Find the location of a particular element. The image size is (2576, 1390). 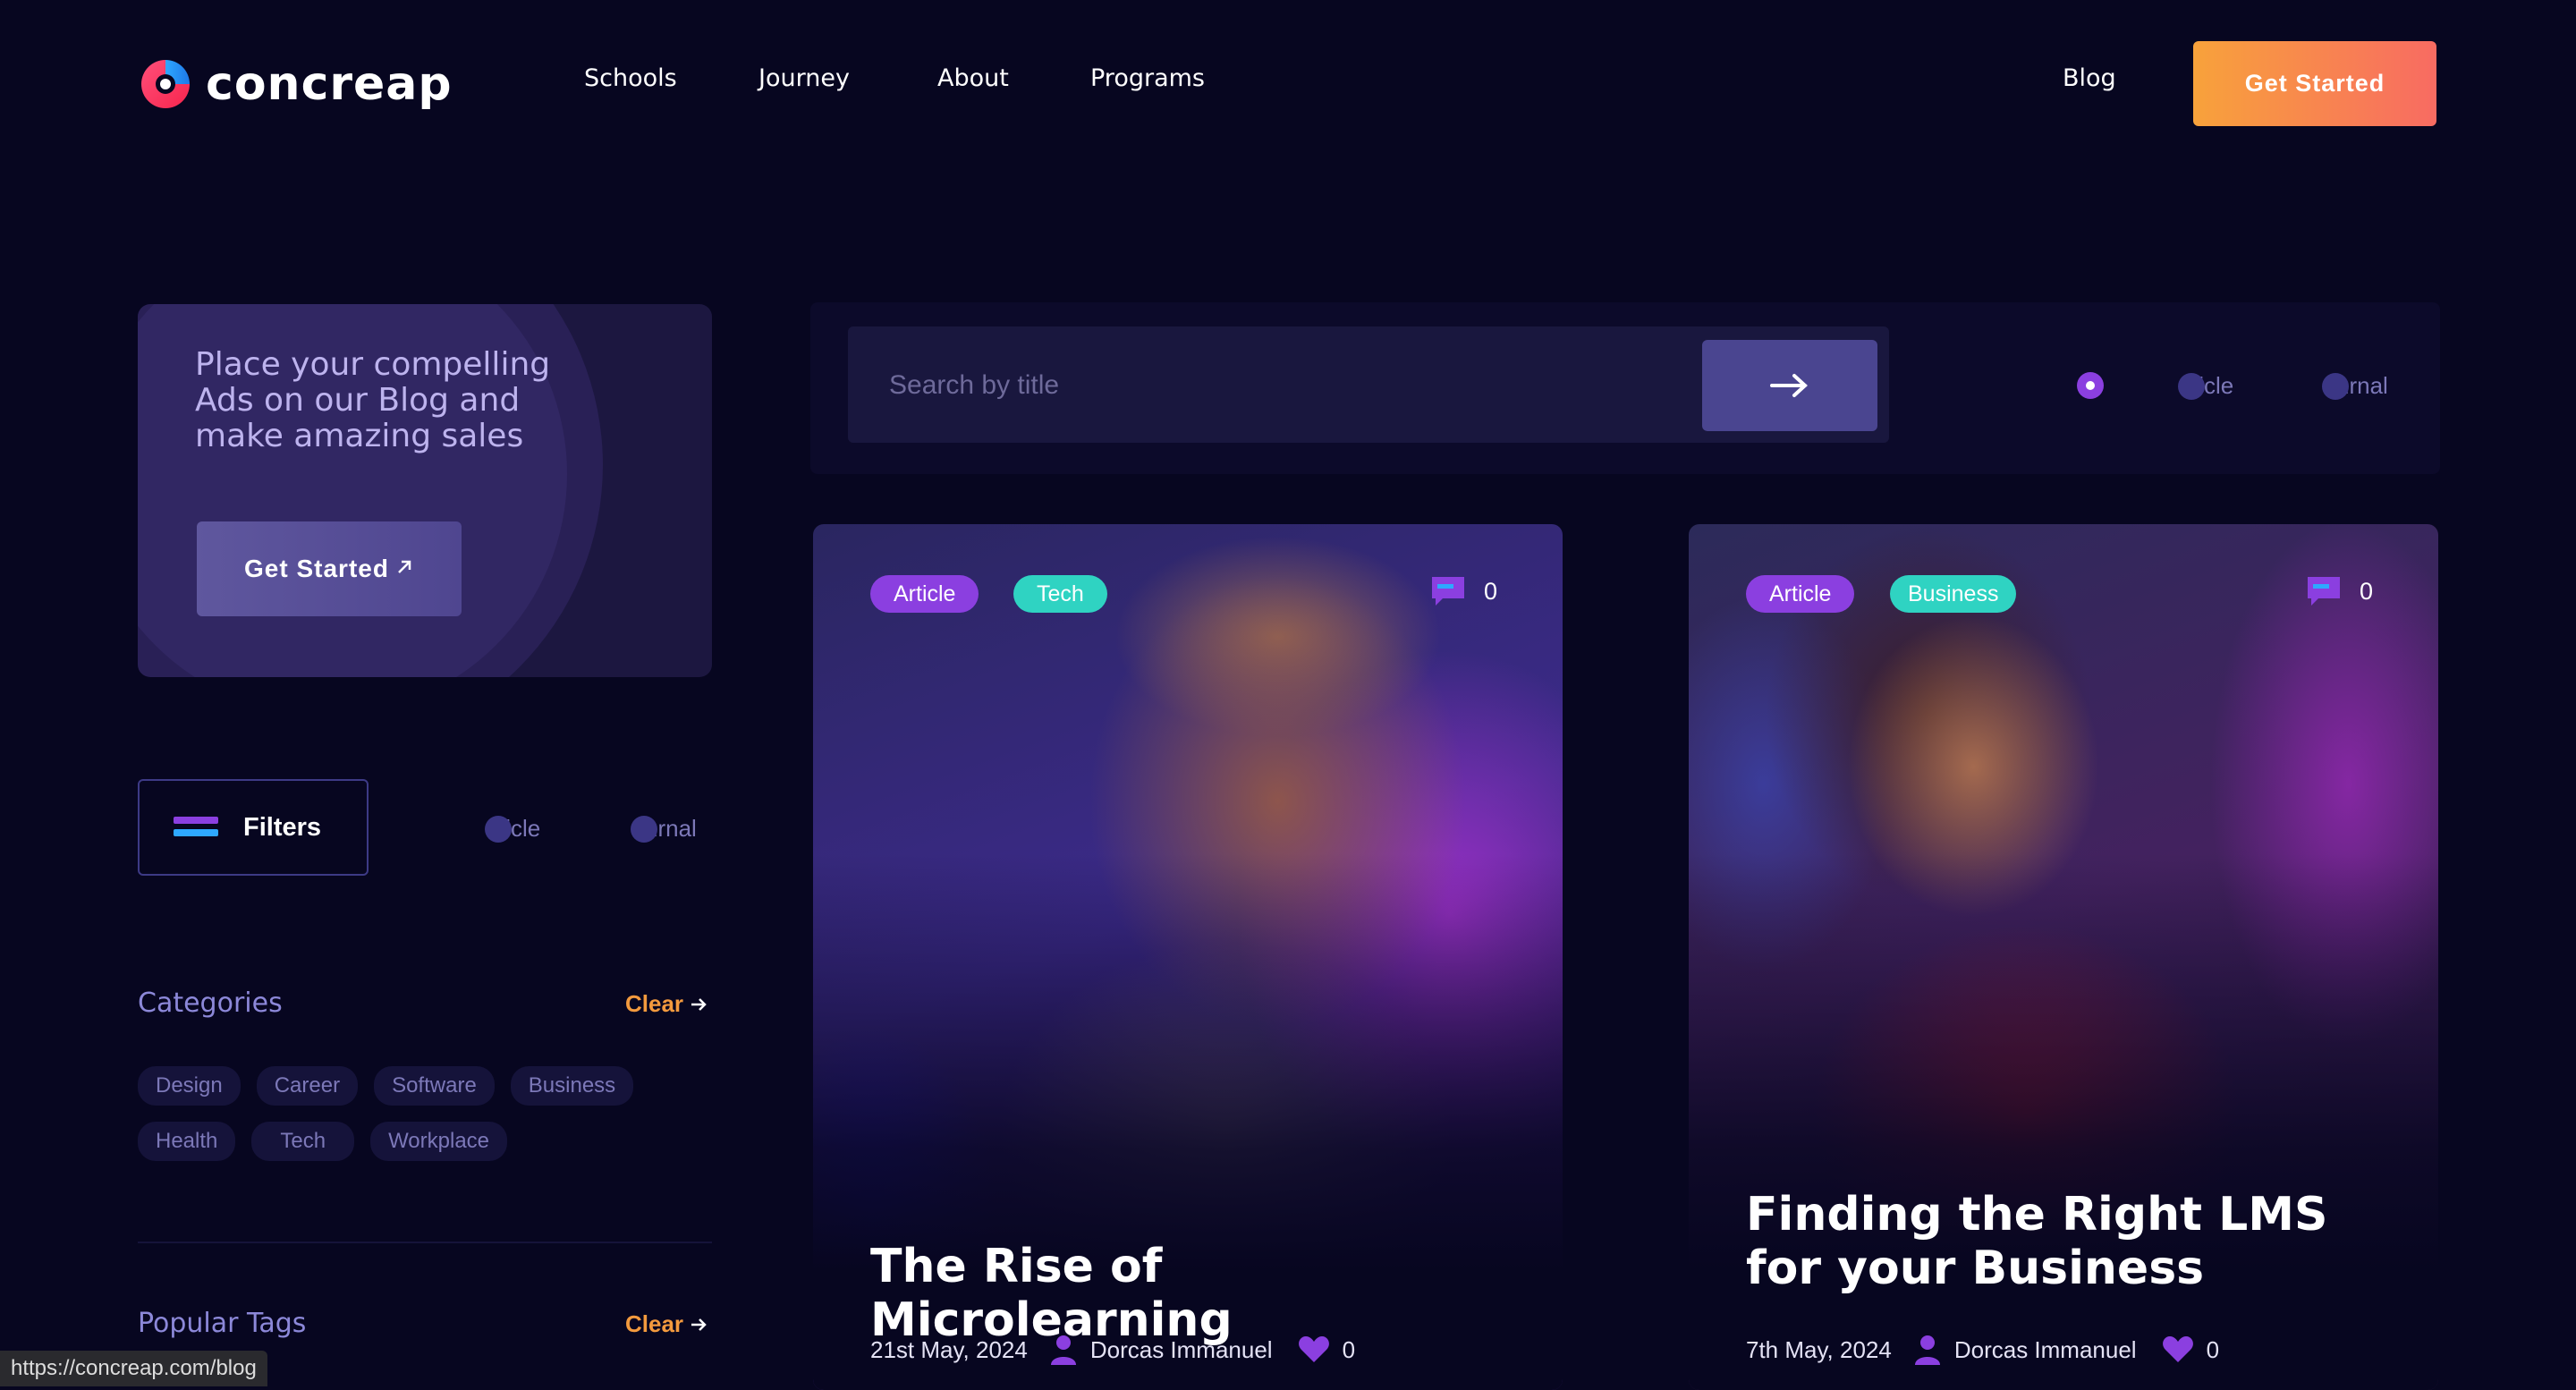

ad-get-started-button: Get Started is located at coordinates (329, 568).